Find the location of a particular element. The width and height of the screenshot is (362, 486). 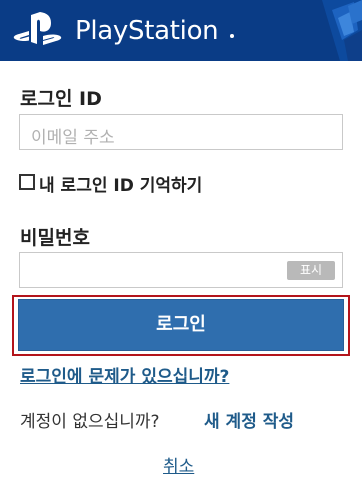

new-account-link: 새 계정 작성 is located at coordinates (249, 419).